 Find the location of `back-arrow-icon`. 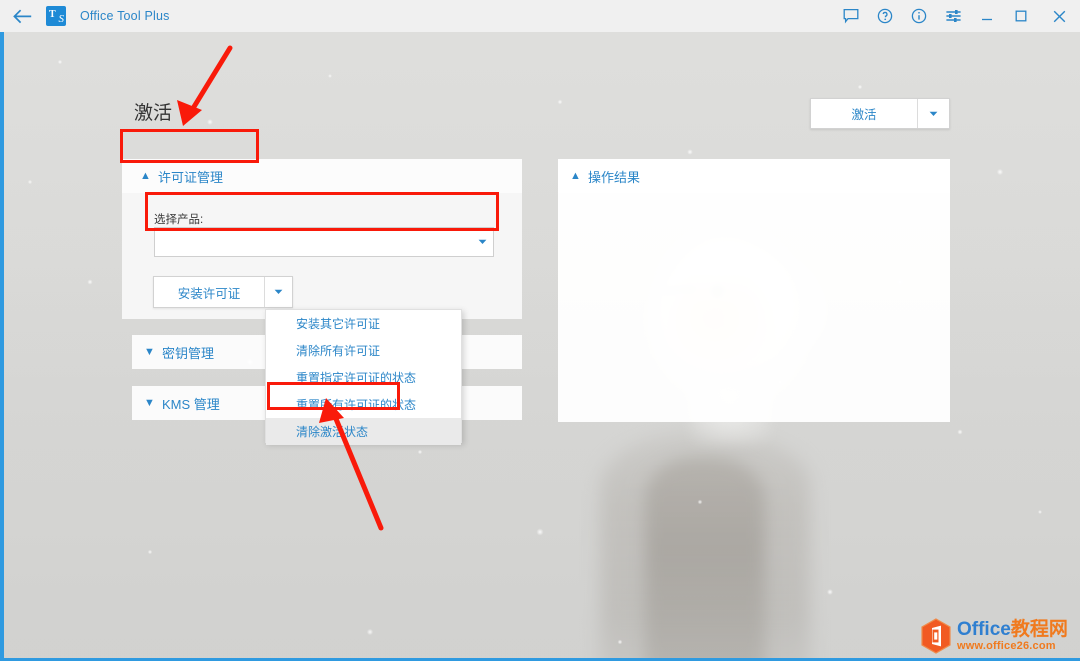

back-arrow-icon is located at coordinates (21, 16).